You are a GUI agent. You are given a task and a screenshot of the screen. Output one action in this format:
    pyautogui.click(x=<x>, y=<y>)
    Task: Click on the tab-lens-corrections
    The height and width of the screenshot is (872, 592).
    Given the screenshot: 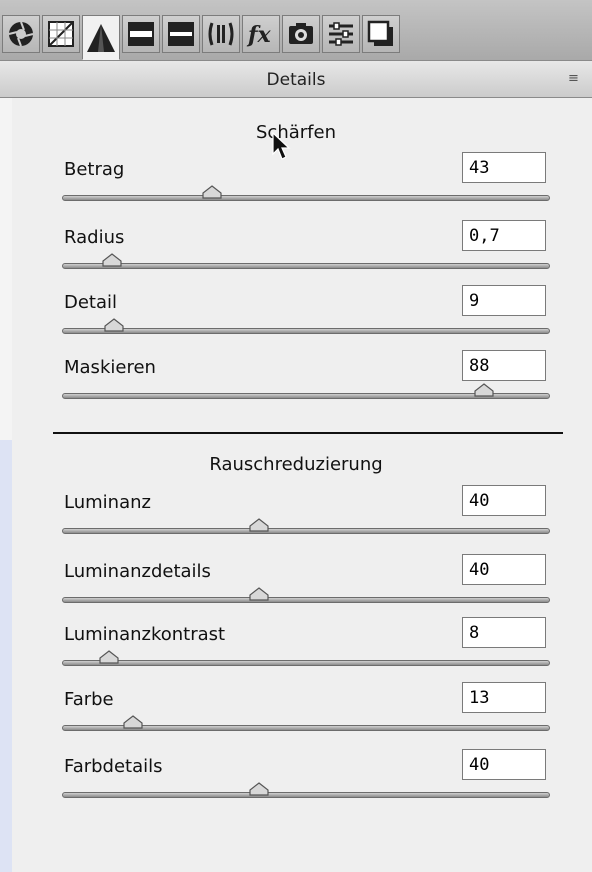 What is the action you would take?
    pyautogui.click(x=221, y=34)
    